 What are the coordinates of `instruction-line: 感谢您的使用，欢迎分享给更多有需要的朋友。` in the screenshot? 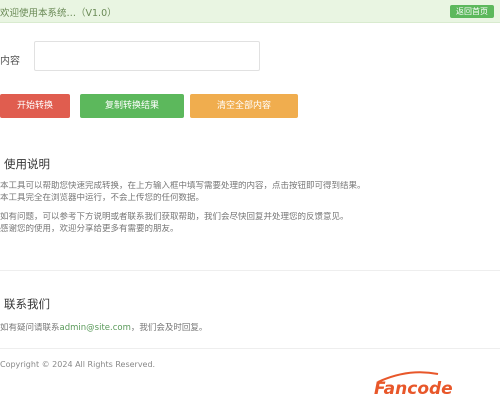 It's located at (89, 229).